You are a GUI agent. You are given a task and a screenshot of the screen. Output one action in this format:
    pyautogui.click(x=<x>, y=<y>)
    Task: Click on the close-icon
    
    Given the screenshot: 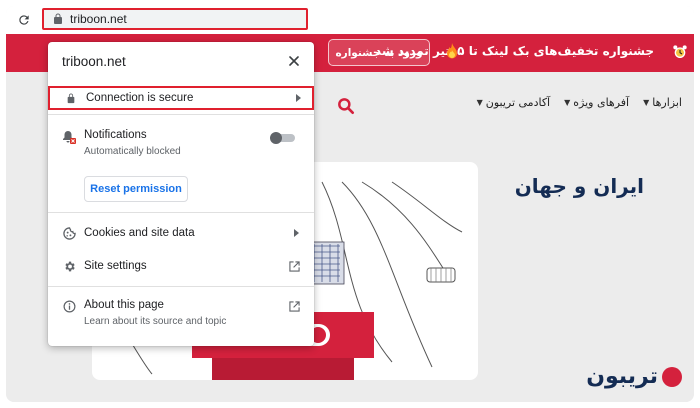 What is the action you would take?
    pyautogui.click(x=294, y=61)
    